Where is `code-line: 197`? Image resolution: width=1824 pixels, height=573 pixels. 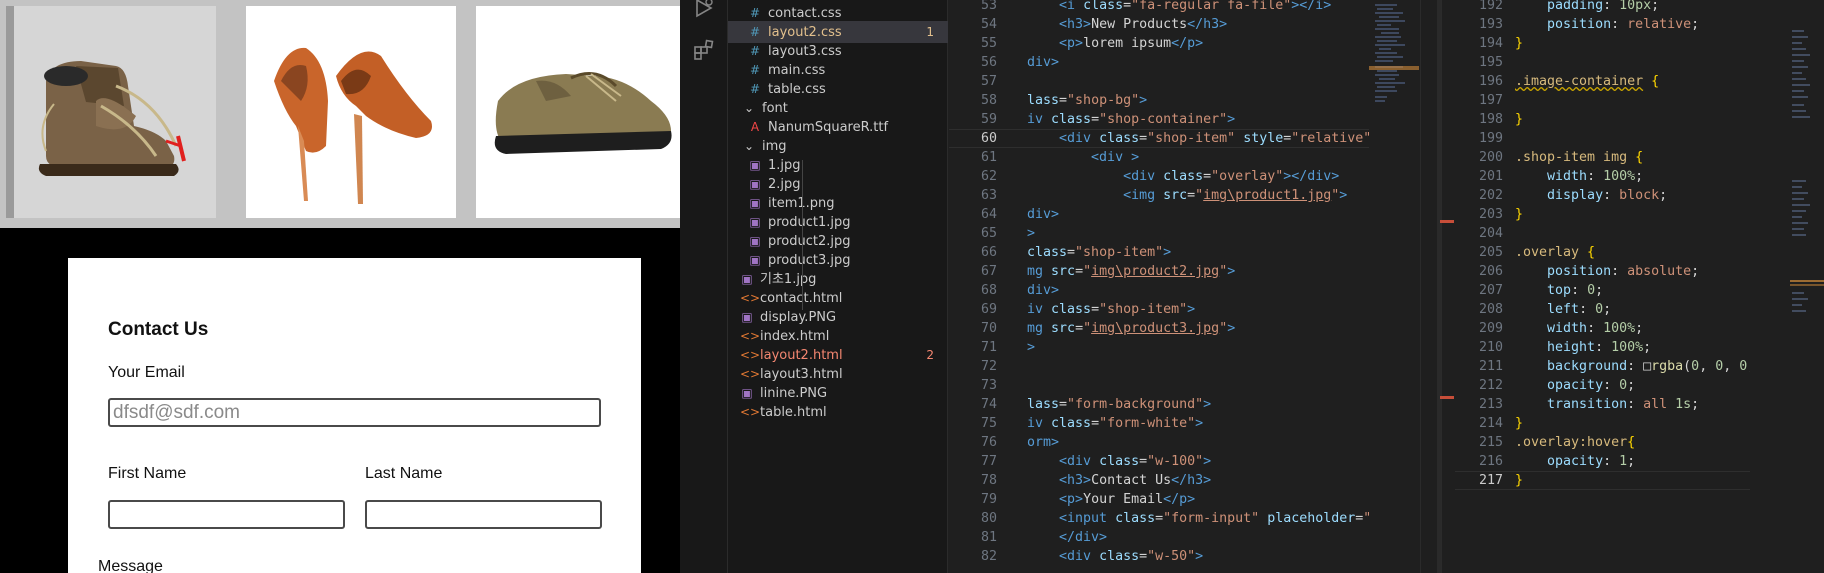
code-line: 197 is located at coordinates (1602, 100).